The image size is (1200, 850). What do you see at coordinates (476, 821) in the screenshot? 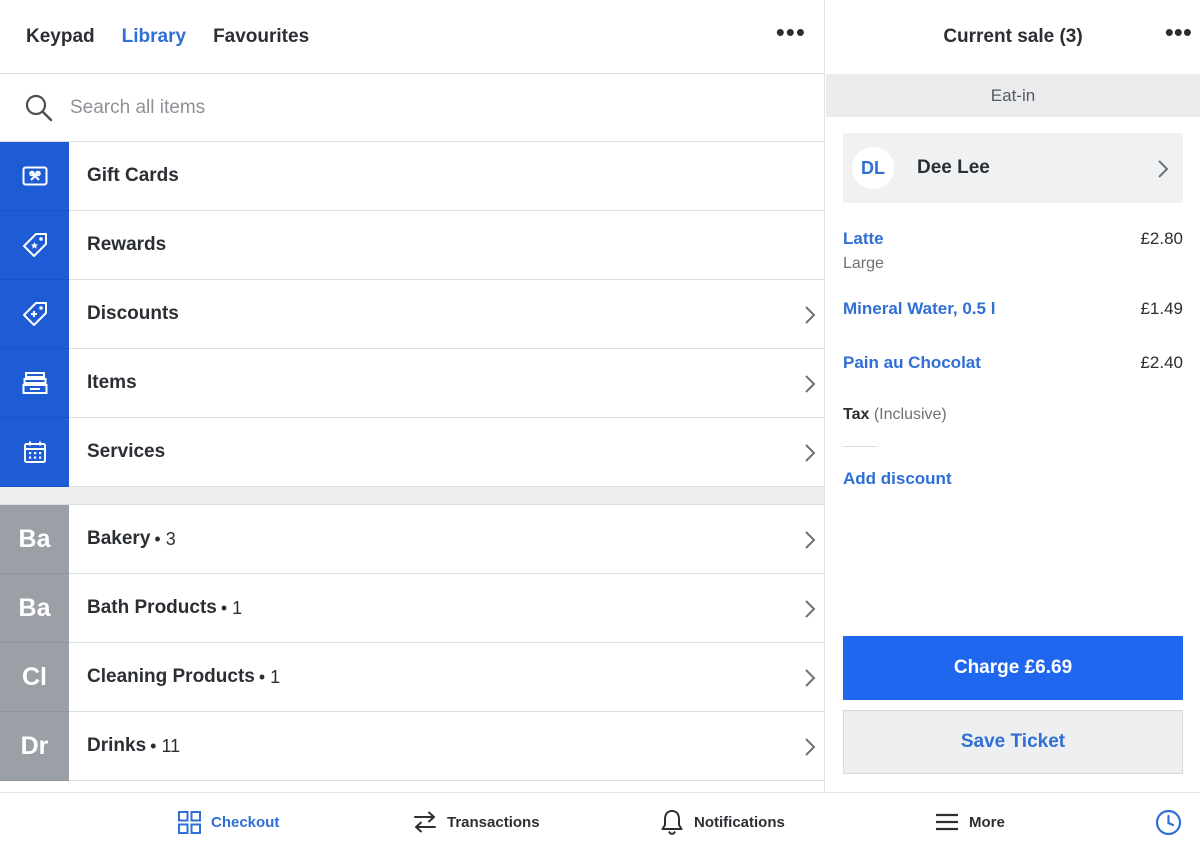
I see `nav-transactions: Transactions` at bounding box center [476, 821].